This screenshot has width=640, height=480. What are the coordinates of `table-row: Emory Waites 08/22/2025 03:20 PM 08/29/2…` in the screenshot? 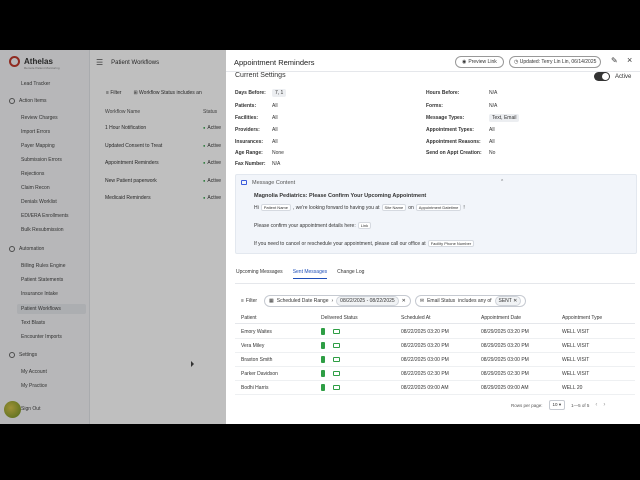 It's located at (435, 332).